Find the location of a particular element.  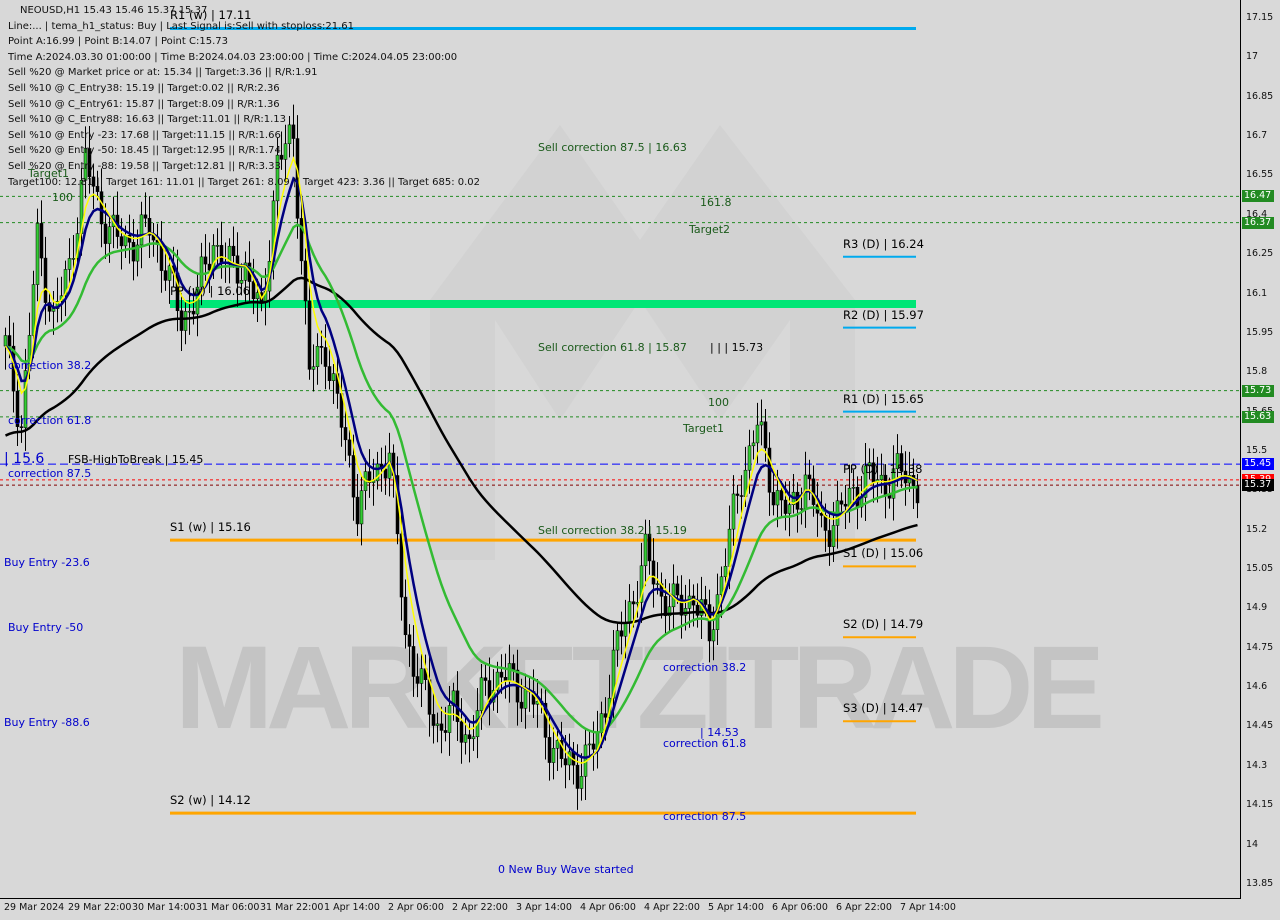

y-tick-label: 14.3 is located at coordinates (1257, 765).